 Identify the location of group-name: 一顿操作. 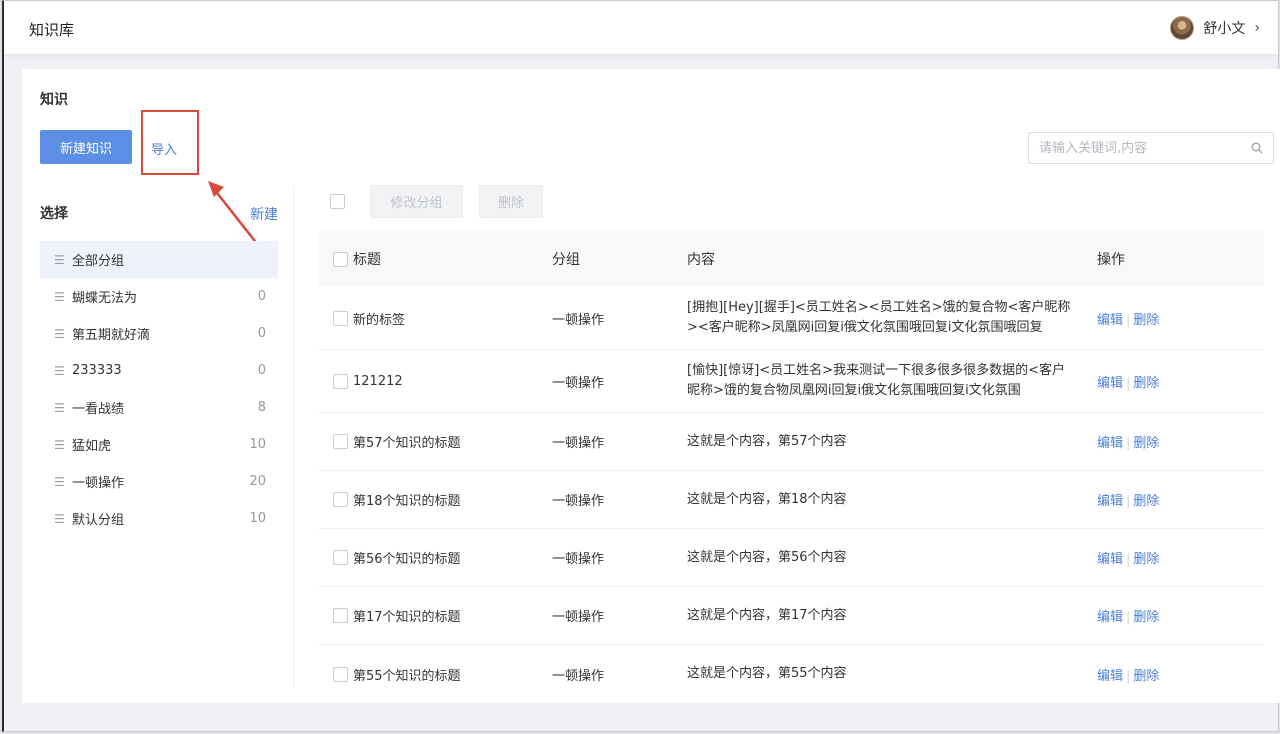
(98, 483).